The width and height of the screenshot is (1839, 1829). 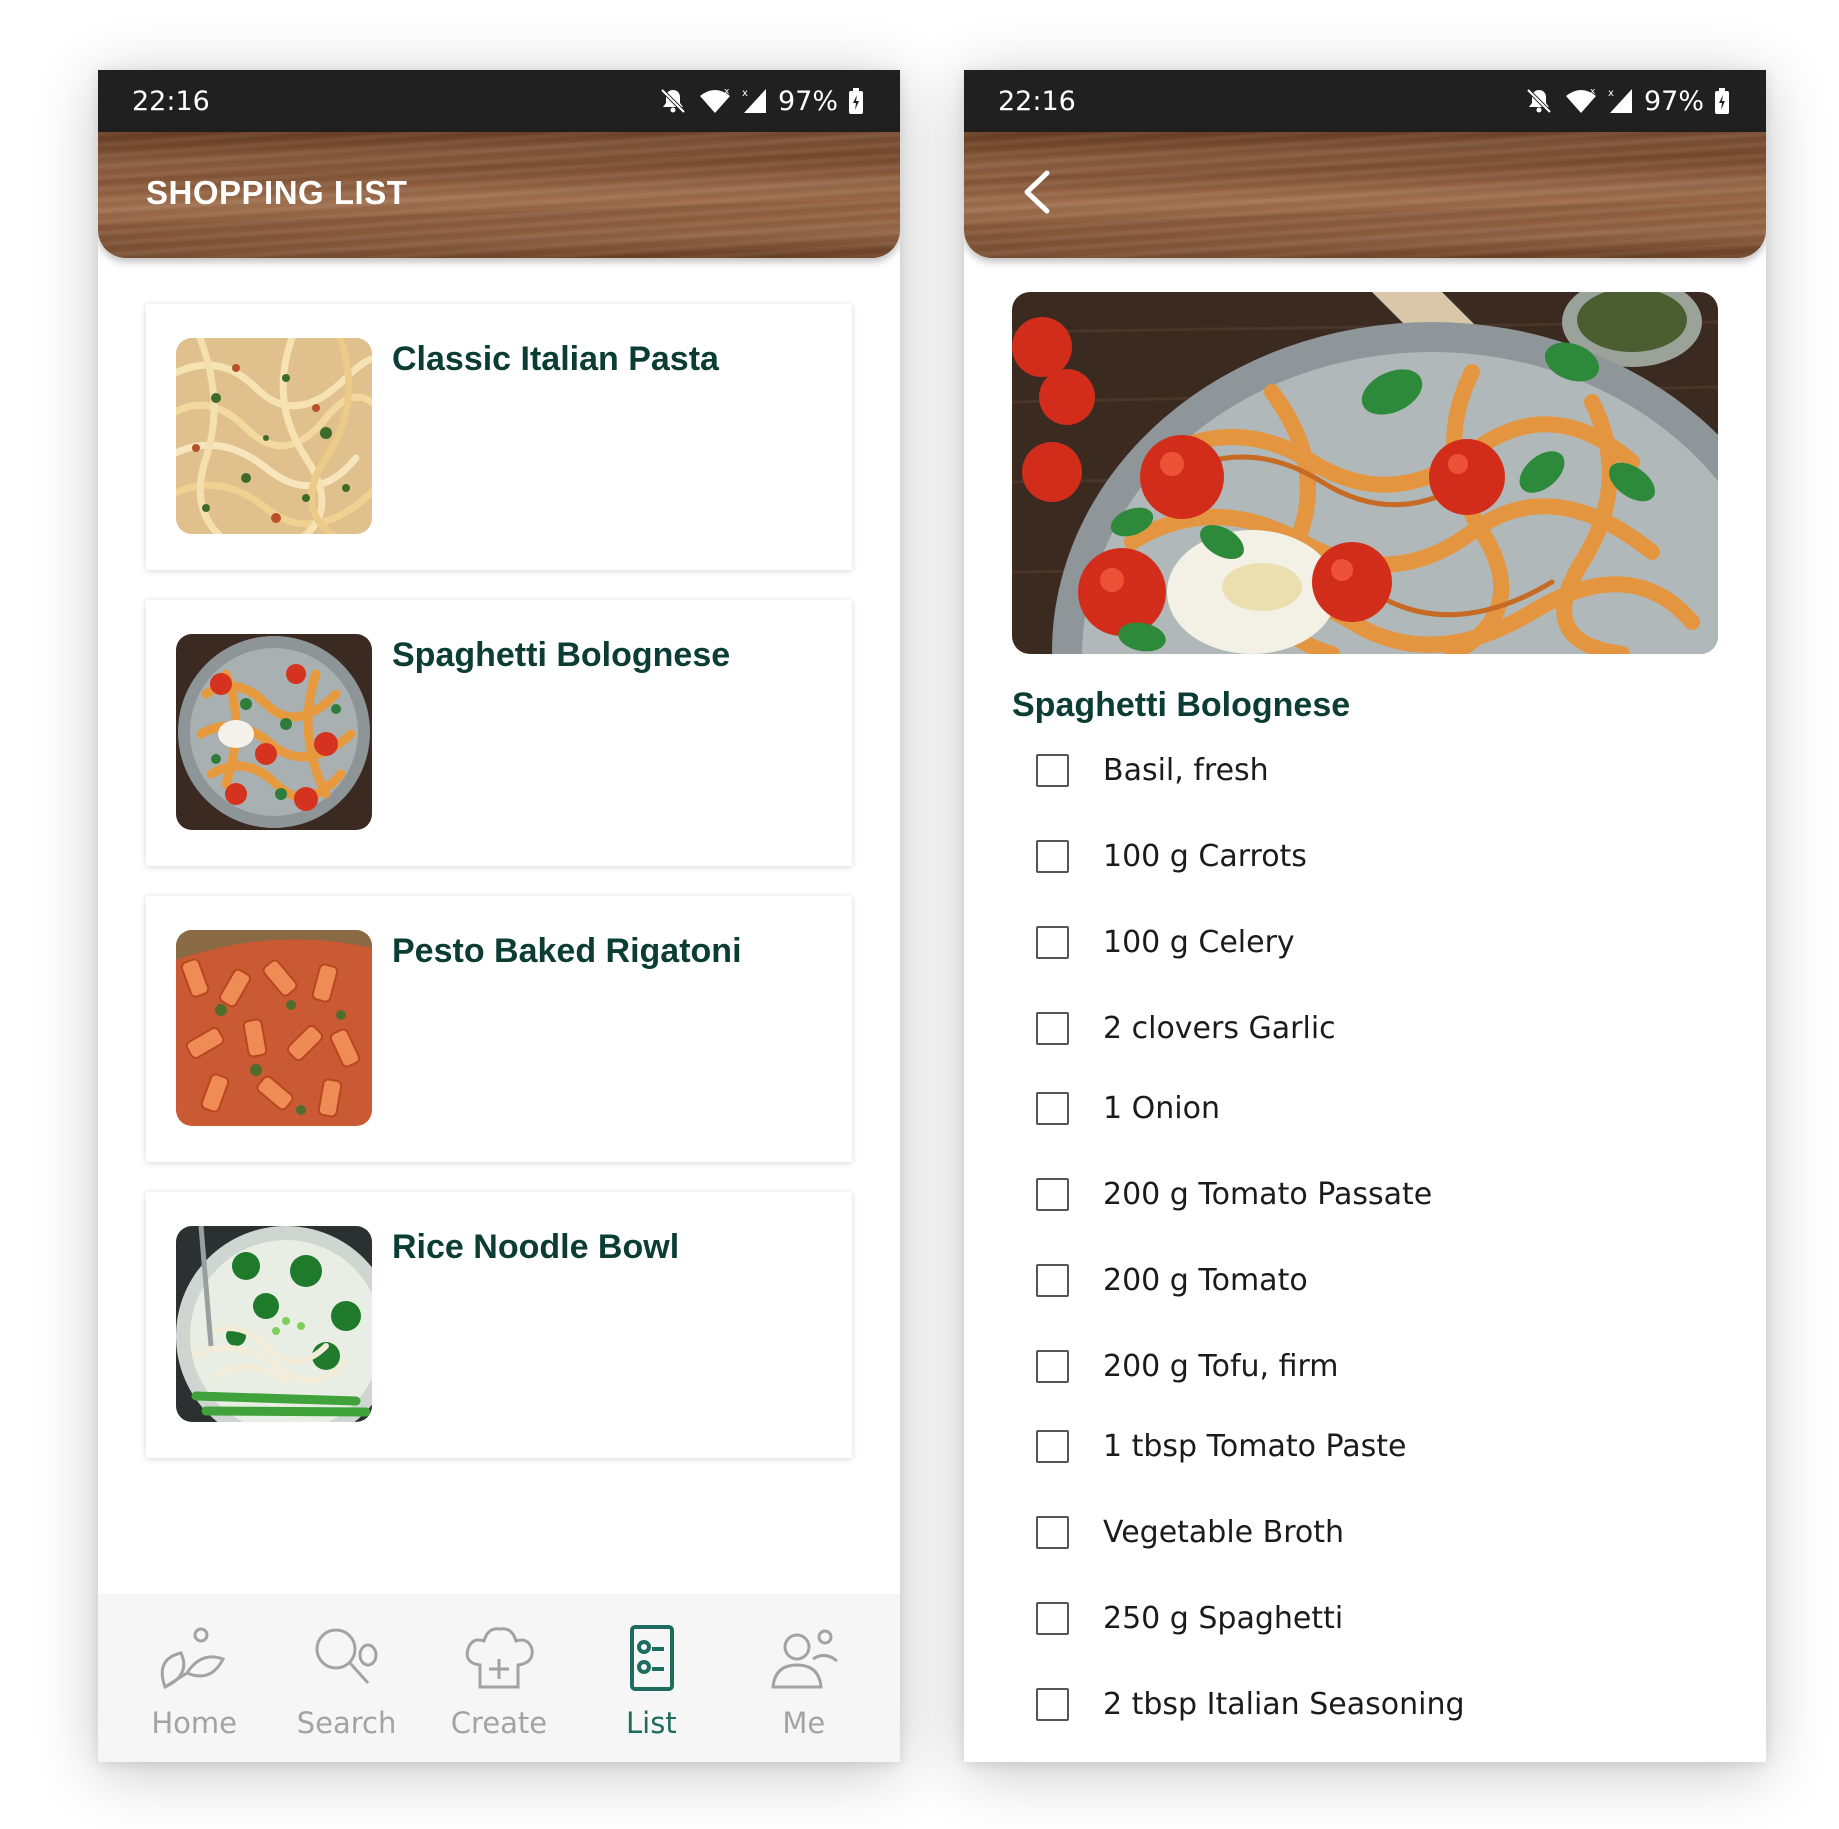 I want to click on ingredient-label: 2 tbsp Italian Seasoning, so click(x=1284, y=1704).